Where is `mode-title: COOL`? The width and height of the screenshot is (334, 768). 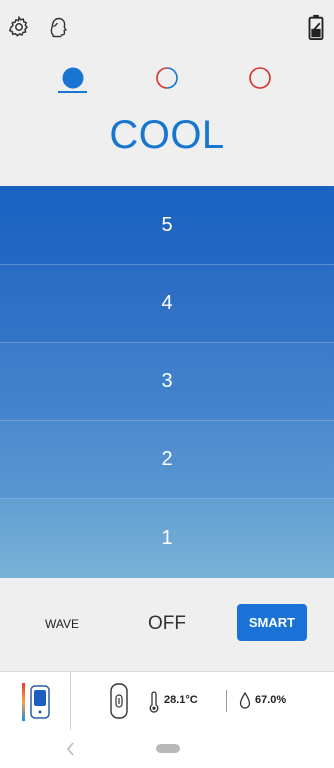
mode-title: COOL is located at coordinates (167, 135).